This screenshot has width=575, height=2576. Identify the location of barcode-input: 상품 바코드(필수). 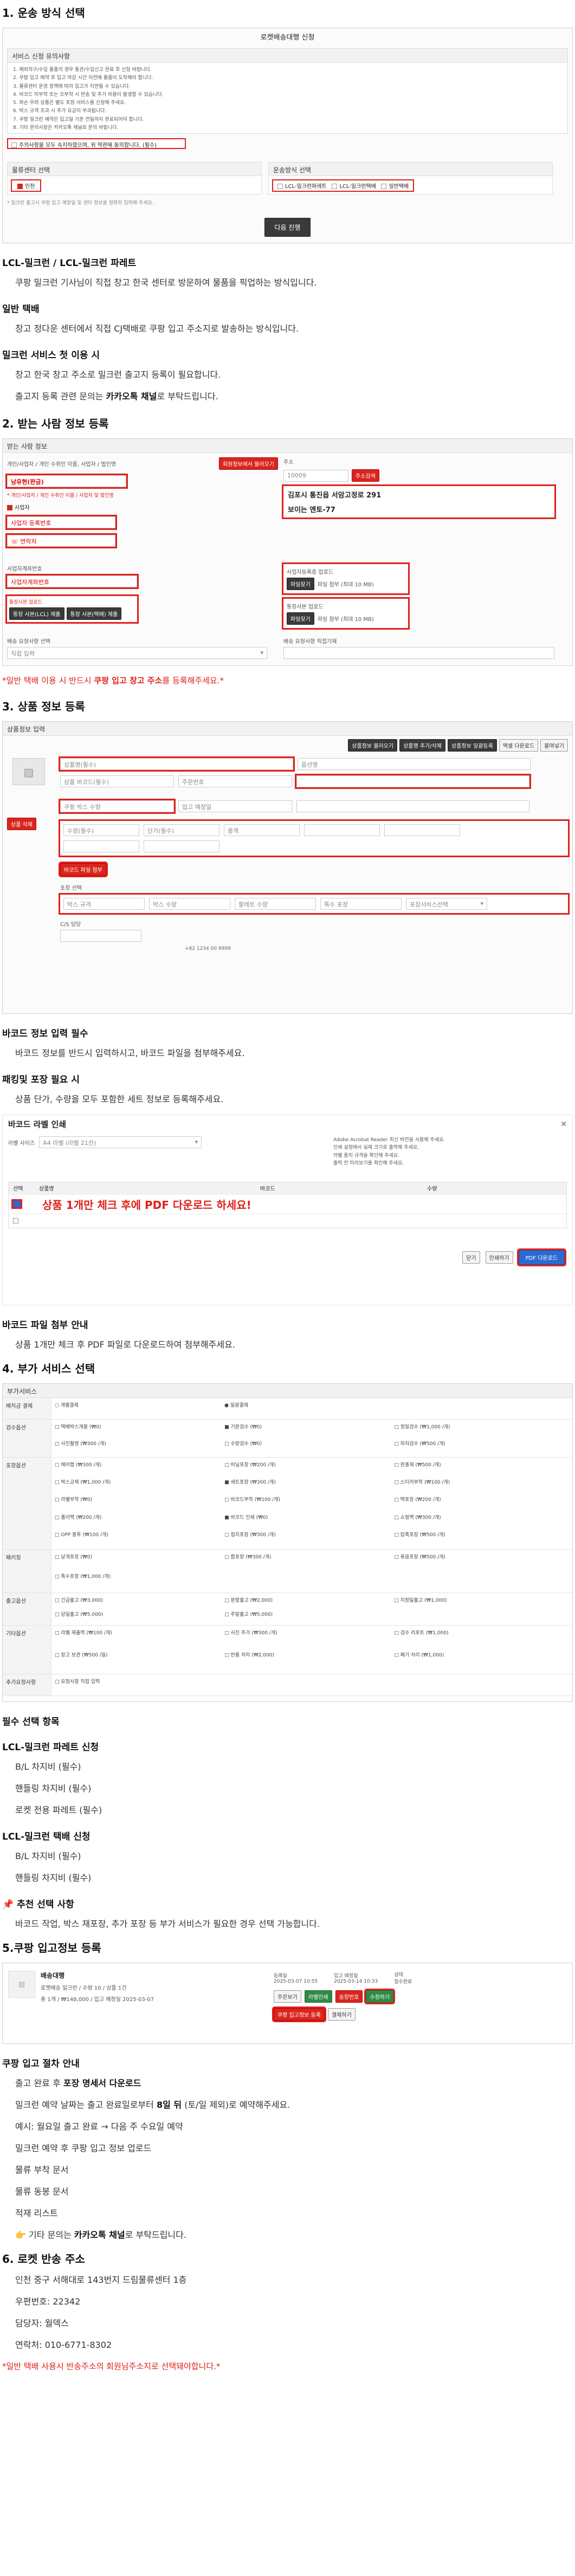
(117, 781).